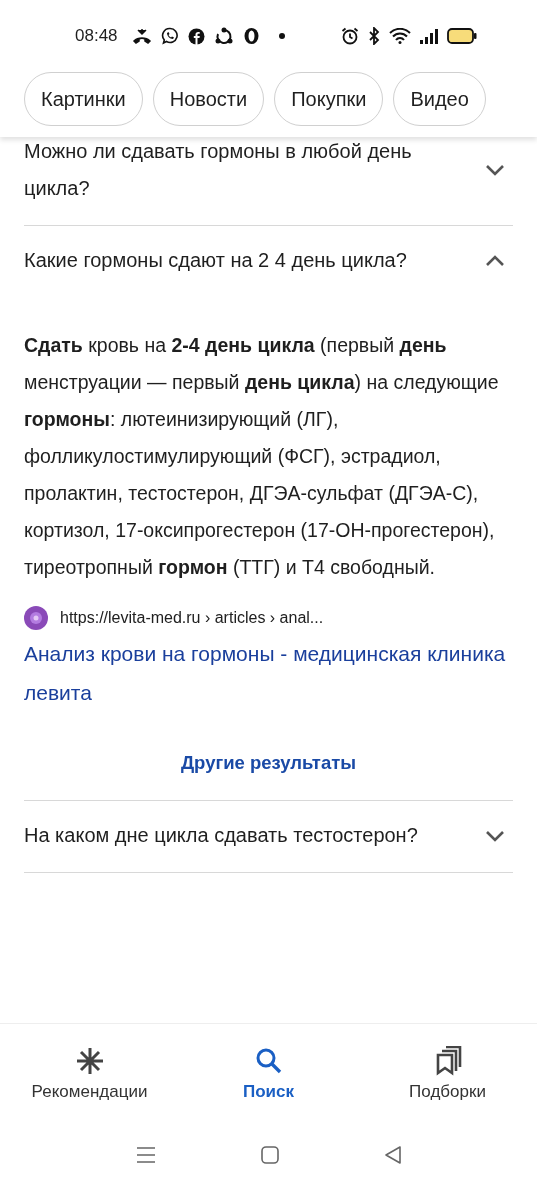  Describe the element at coordinates (268, 673) in the screenshot. I see `result-title-link: Анализ крови на гормоны - медицинская клиника левита` at that location.